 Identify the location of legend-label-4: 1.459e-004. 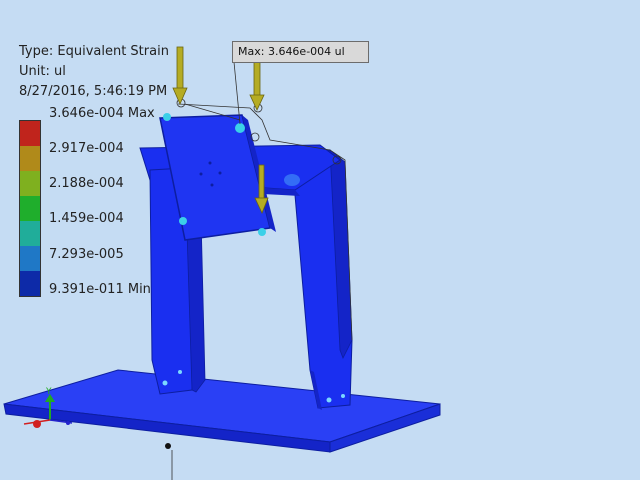
(86, 218).